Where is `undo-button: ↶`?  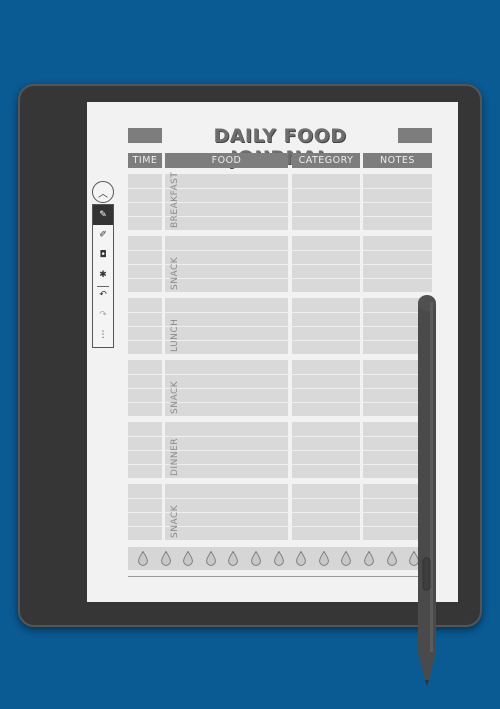 undo-button: ↶ is located at coordinates (103, 295).